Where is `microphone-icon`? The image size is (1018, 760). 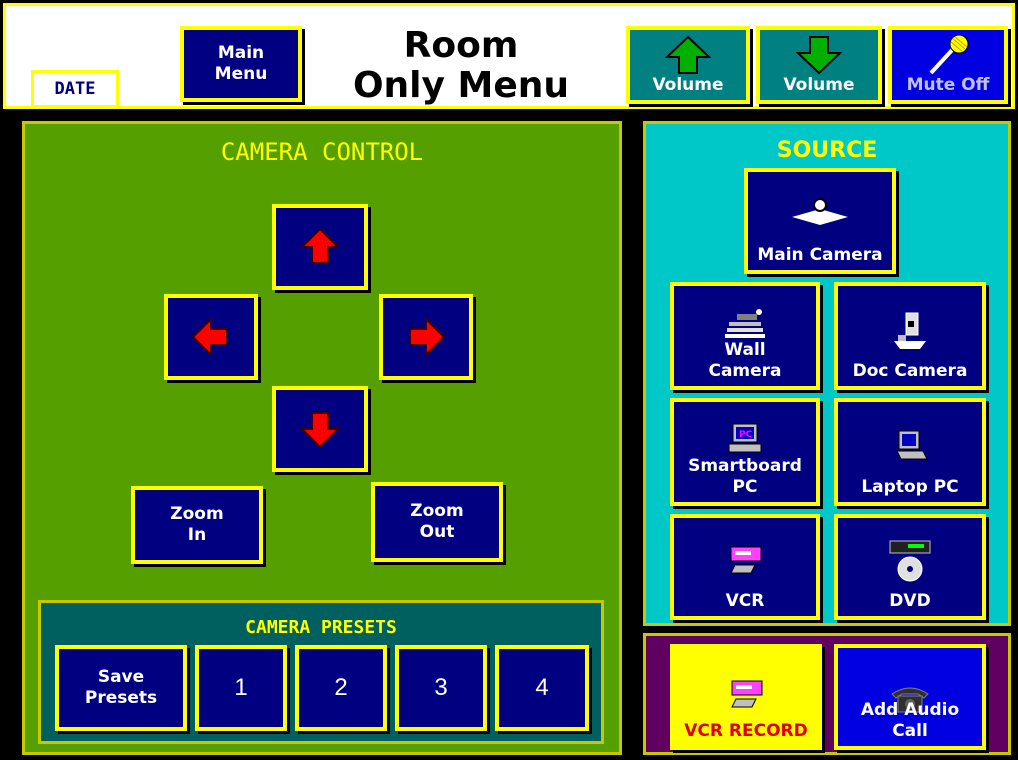
microphone-icon is located at coordinates (949, 55).